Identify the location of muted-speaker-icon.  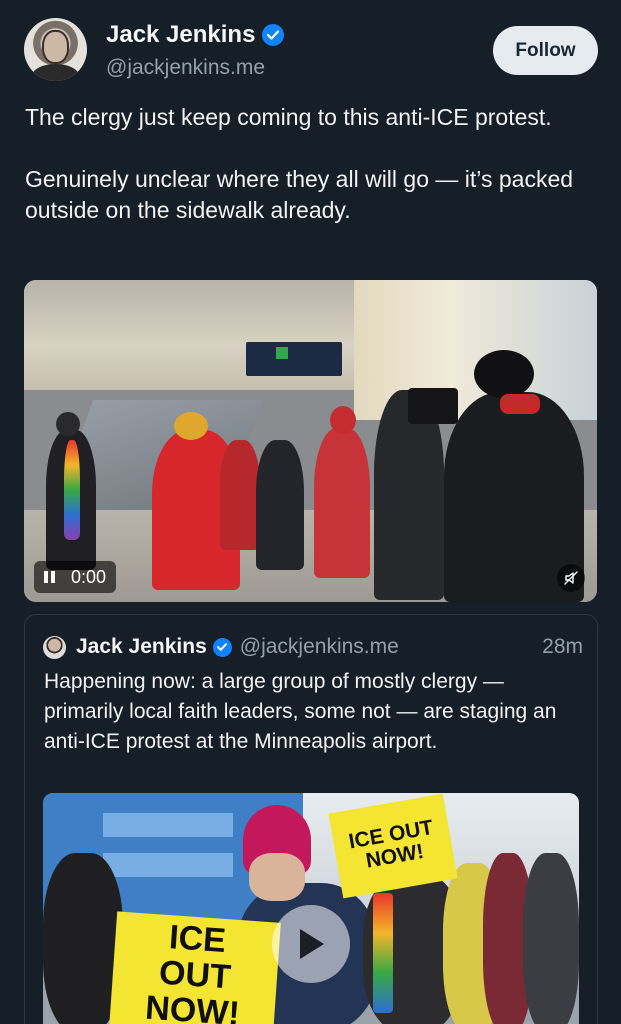
(571, 578).